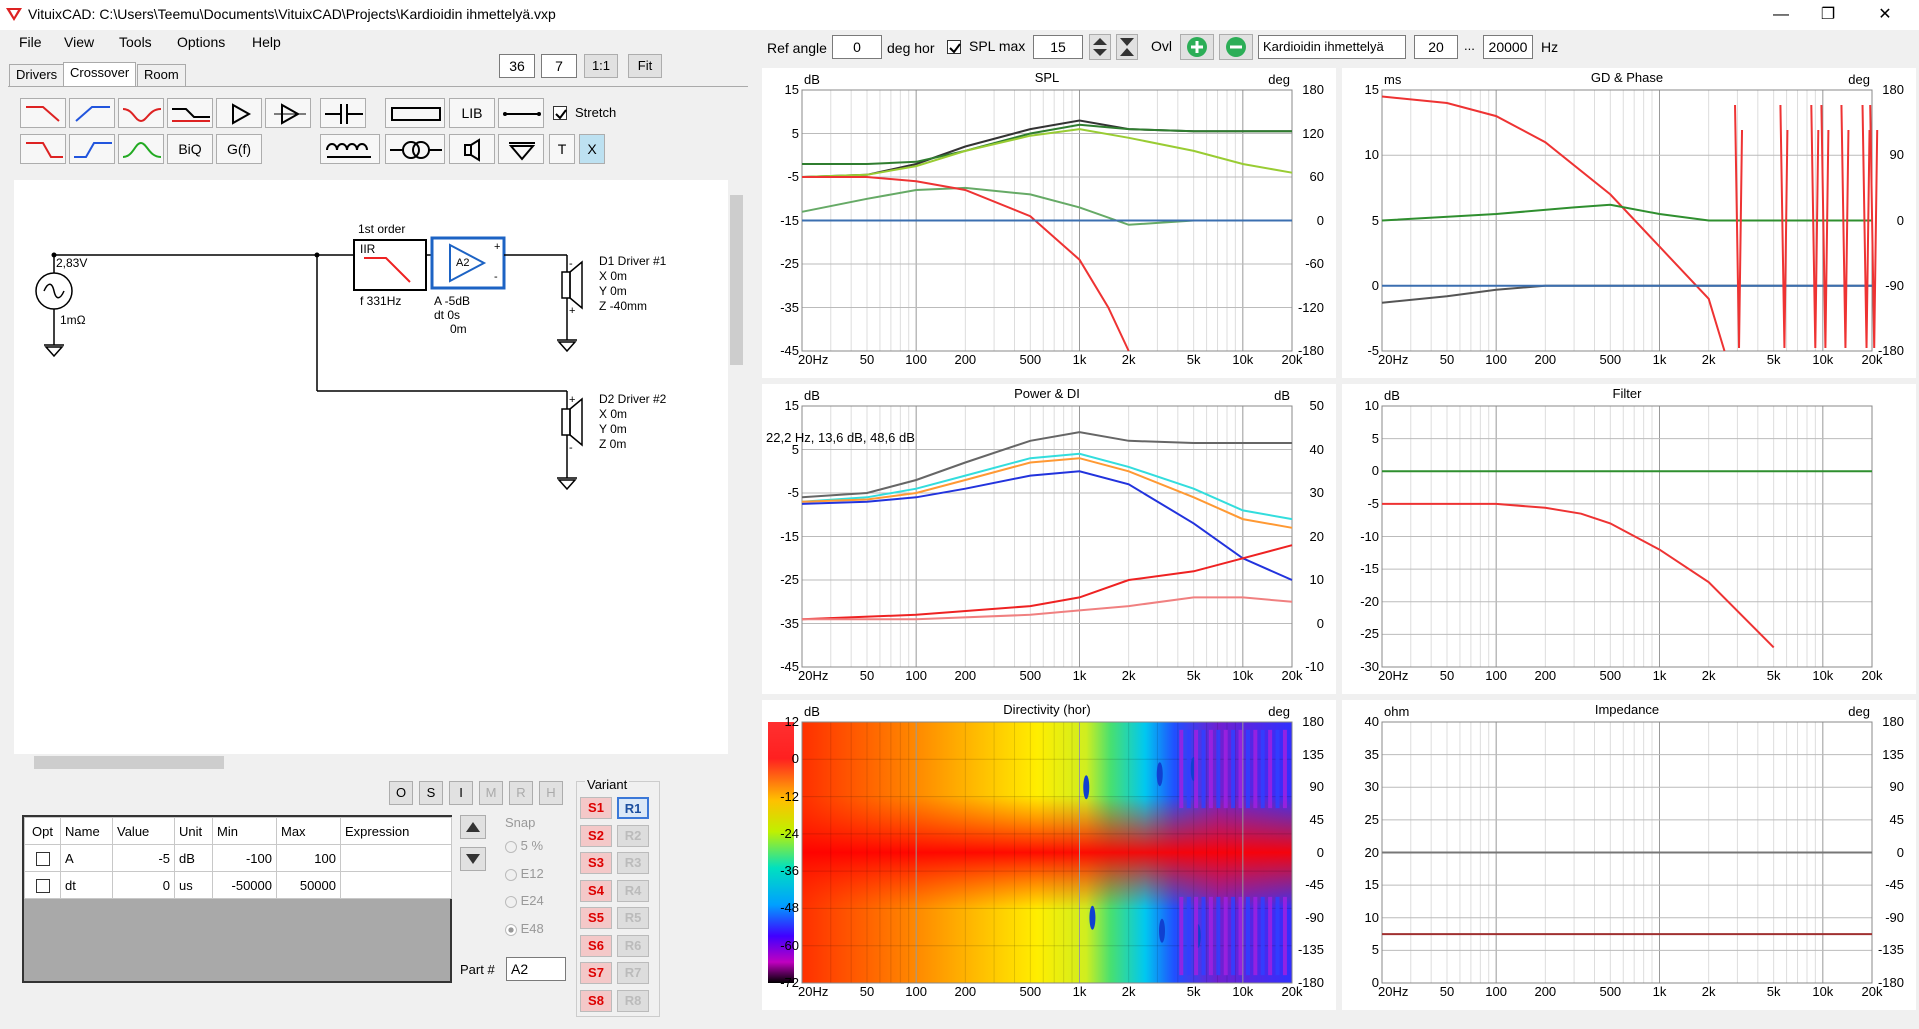  Describe the element at coordinates (560, 113) in the screenshot. I see `stretch-checkbox` at that location.